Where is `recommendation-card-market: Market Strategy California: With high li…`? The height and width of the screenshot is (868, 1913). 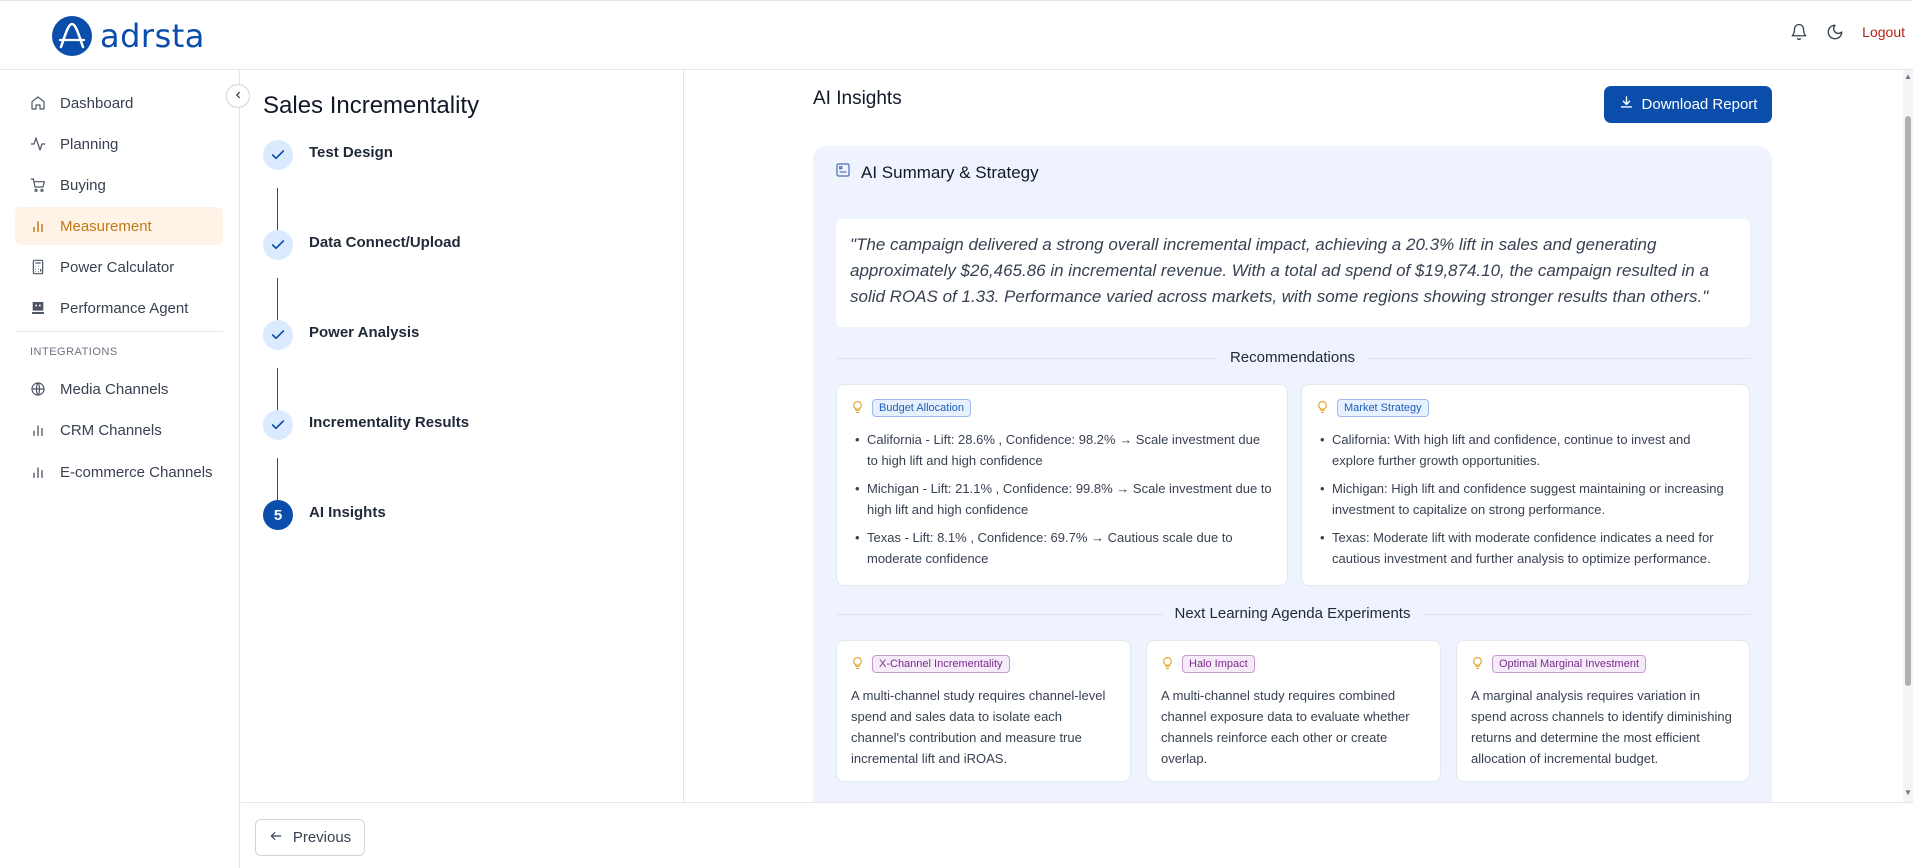
recommendation-card-market: Market Strategy California: With high li… is located at coordinates (1525, 485).